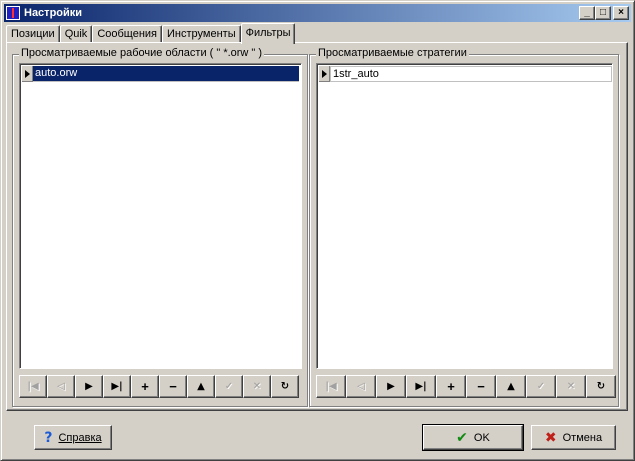 The image size is (635, 461). Describe the element at coordinates (33, 34) in the screenshot. I see `tab-positions: Позиции` at that location.